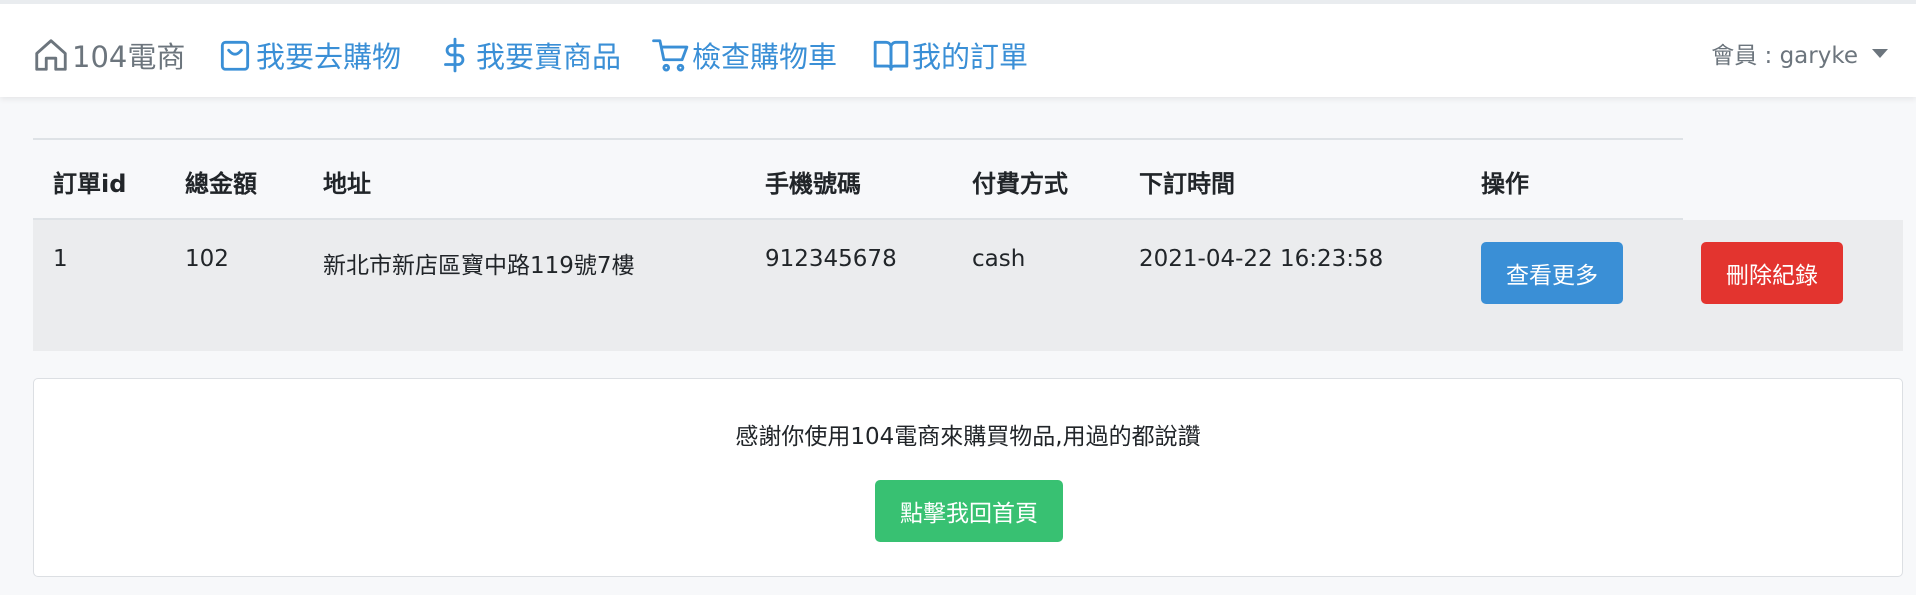  I want to click on thanks-message: 感謝你使用104電商來購買物品,用過的都說讚, so click(968, 437).